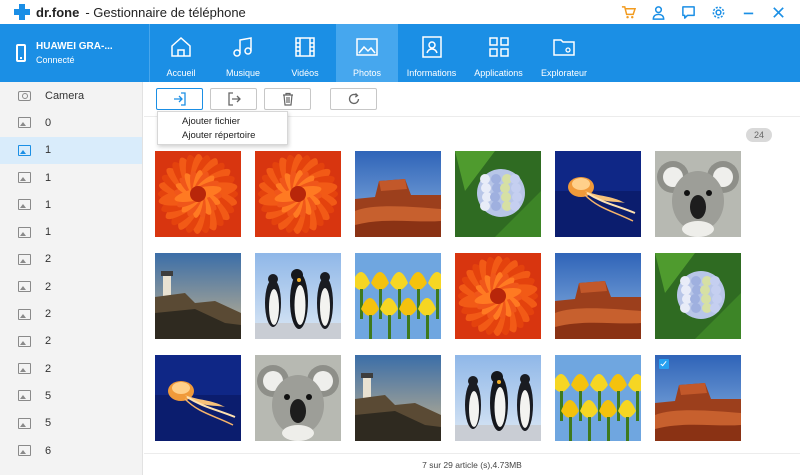  Describe the element at coordinates (564, 73) in the screenshot. I see `tab-label: Explorateur` at that location.